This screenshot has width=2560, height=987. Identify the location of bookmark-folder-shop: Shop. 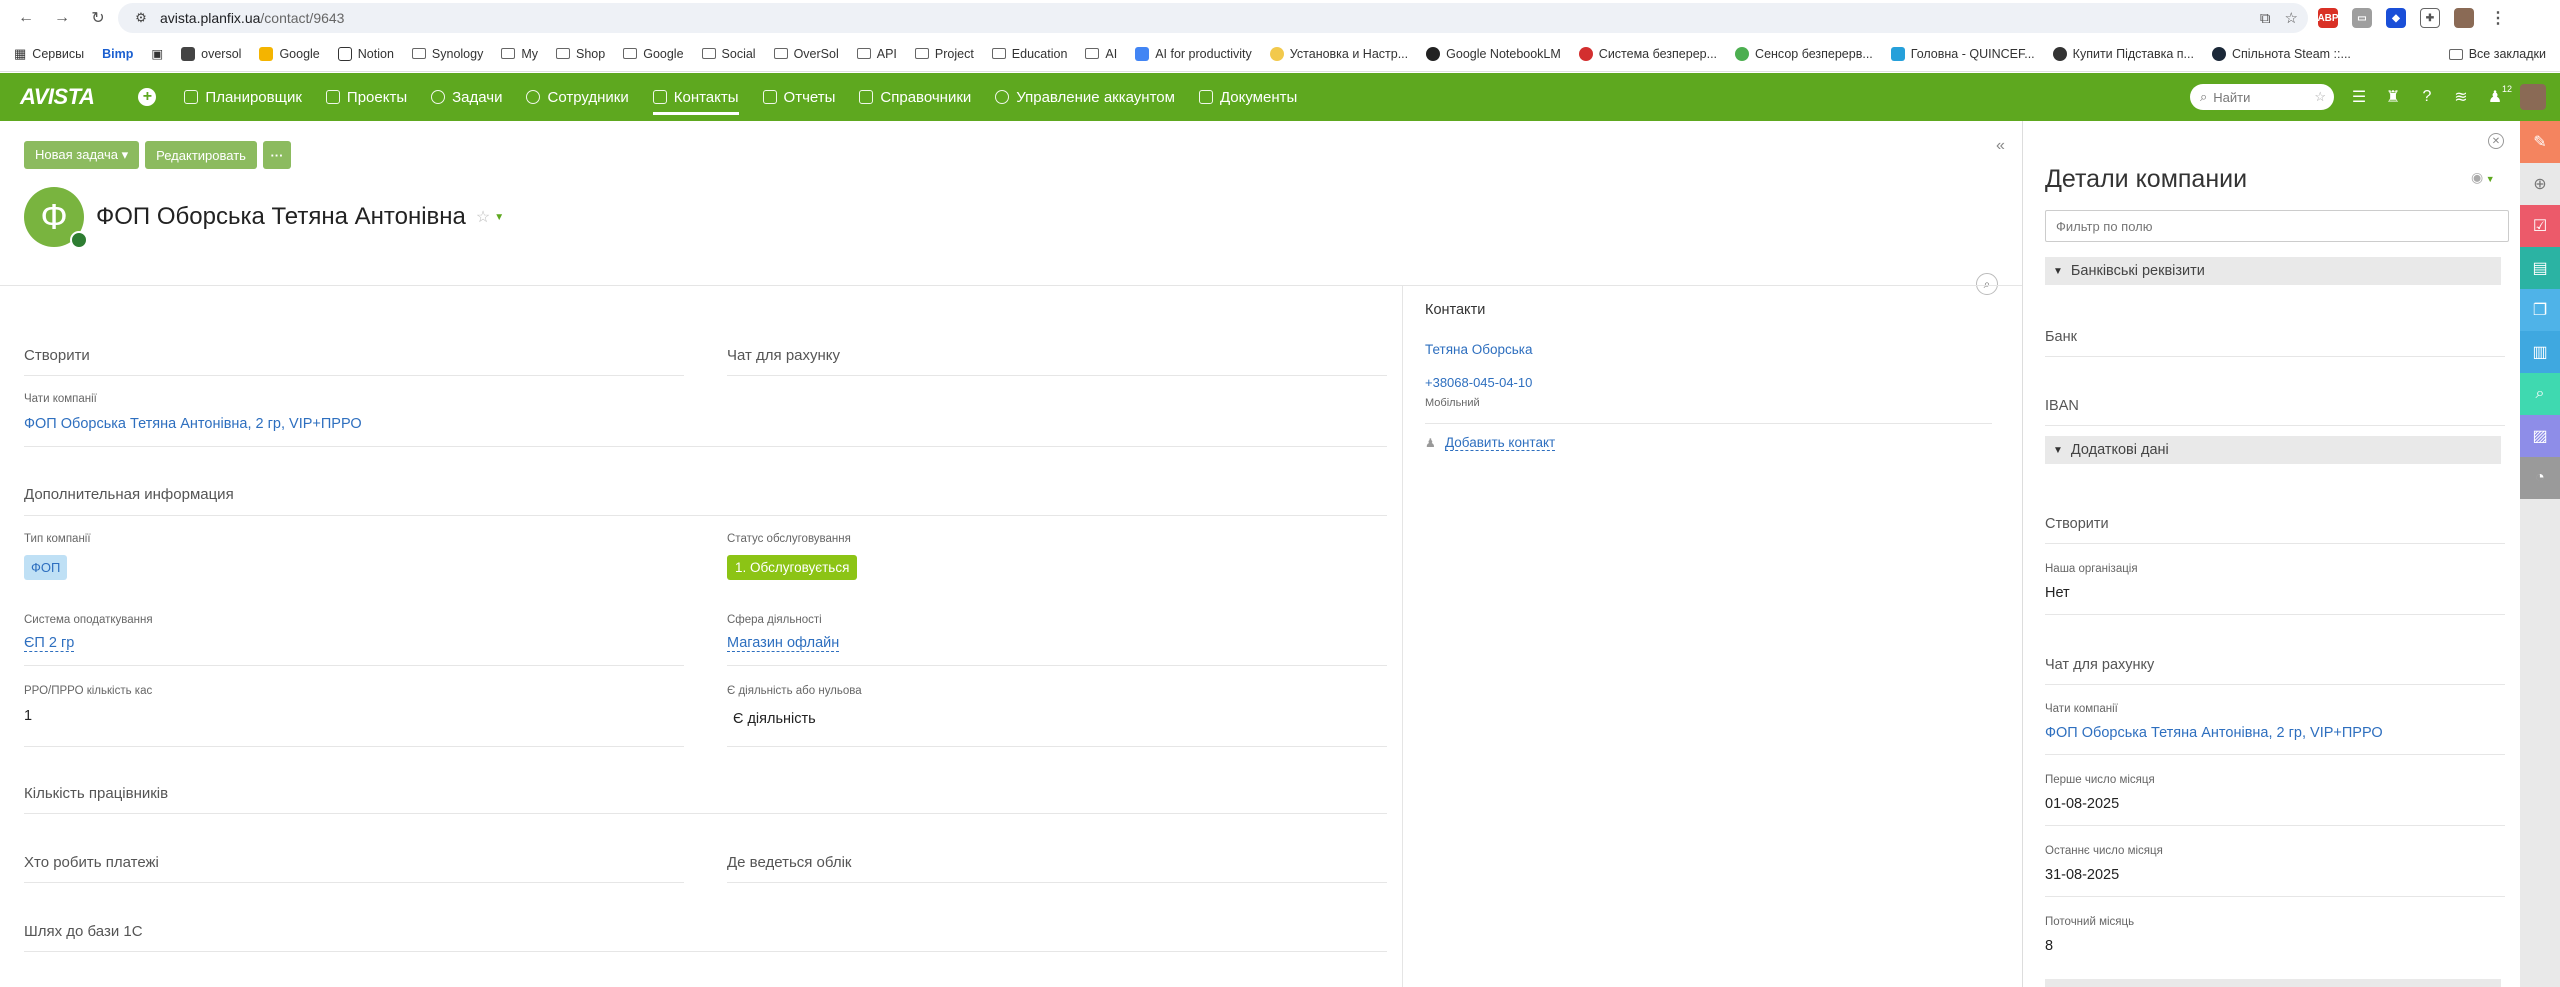
(580, 54).